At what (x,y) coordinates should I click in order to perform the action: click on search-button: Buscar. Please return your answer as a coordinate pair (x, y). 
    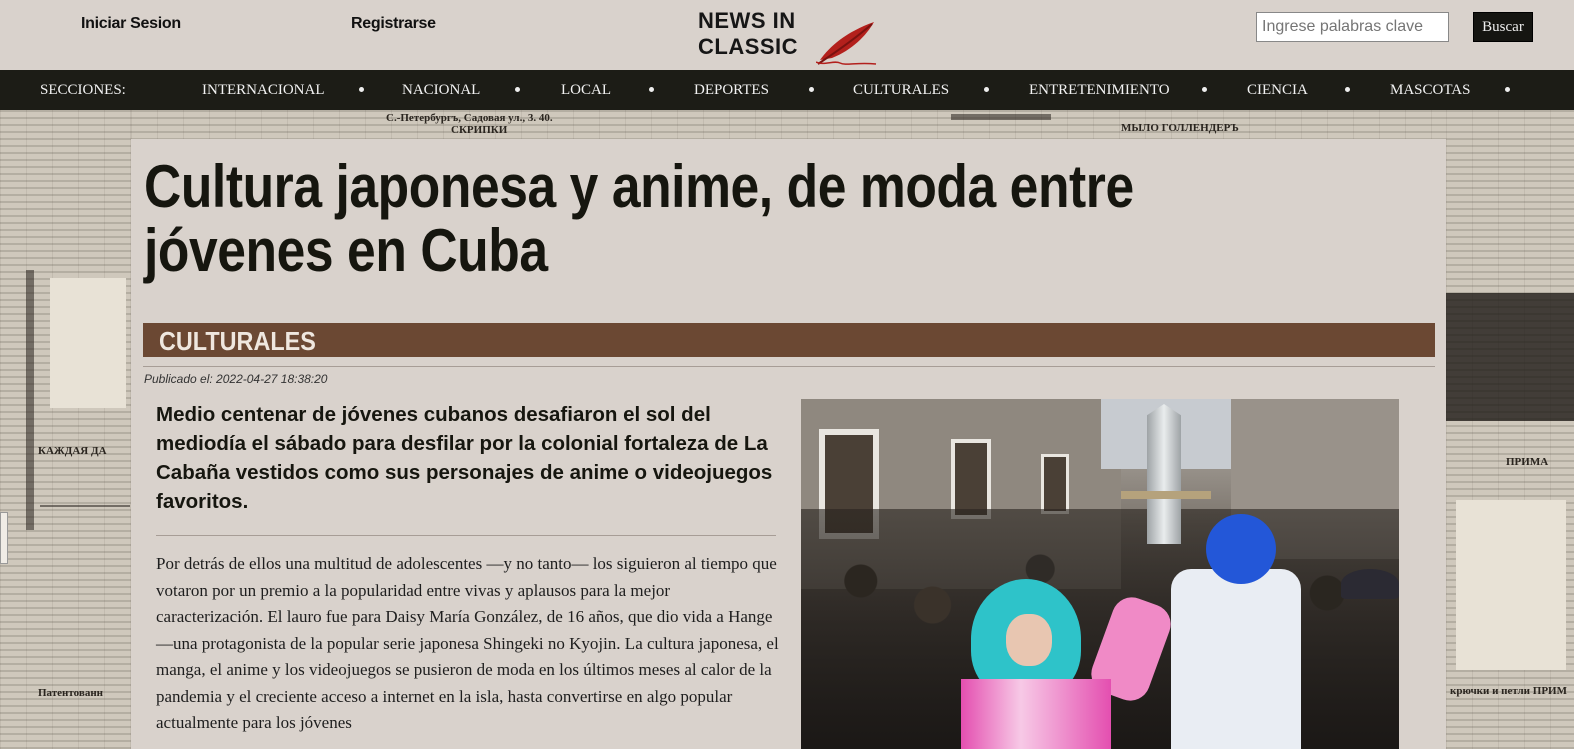
    Looking at the image, I should click on (1503, 27).